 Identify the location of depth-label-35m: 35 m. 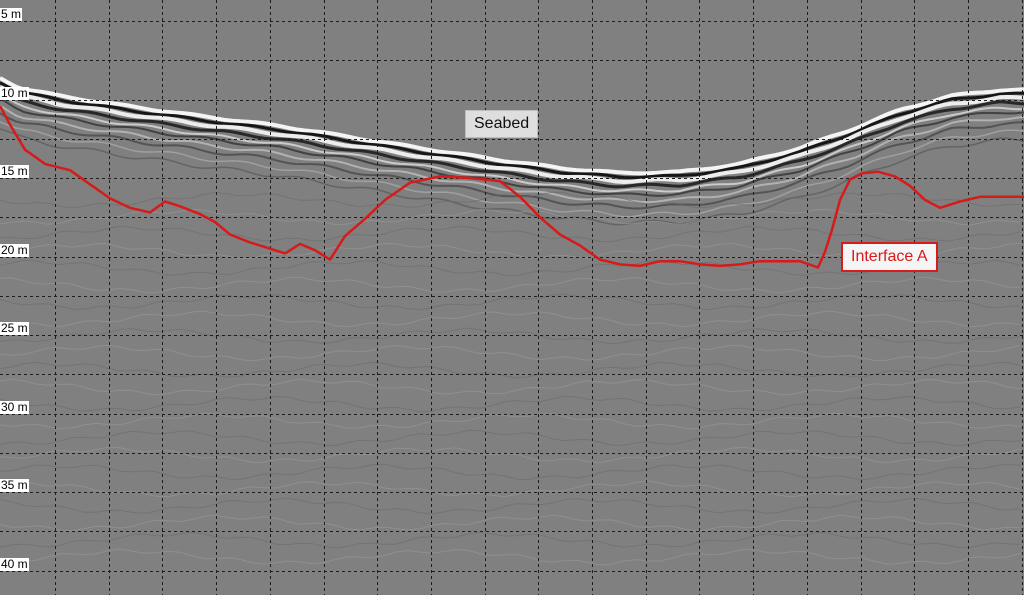
(14, 485).